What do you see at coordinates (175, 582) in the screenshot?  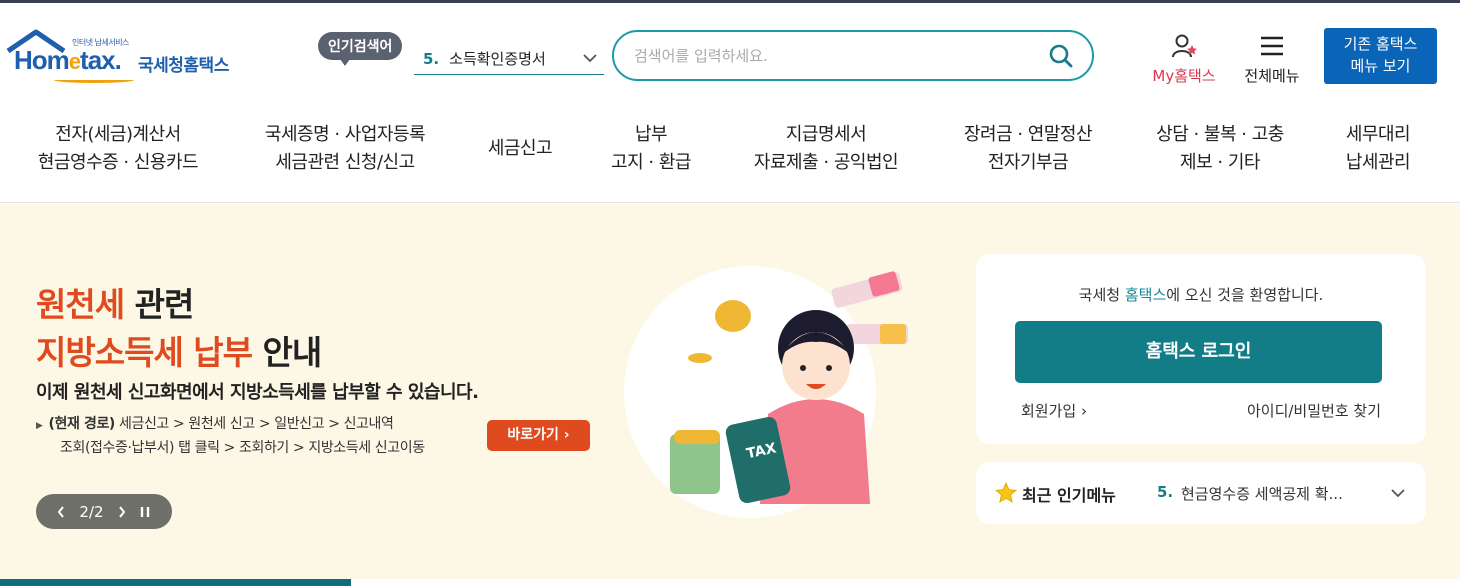 I see `bottom-tab-active` at bounding box center [175, 582].